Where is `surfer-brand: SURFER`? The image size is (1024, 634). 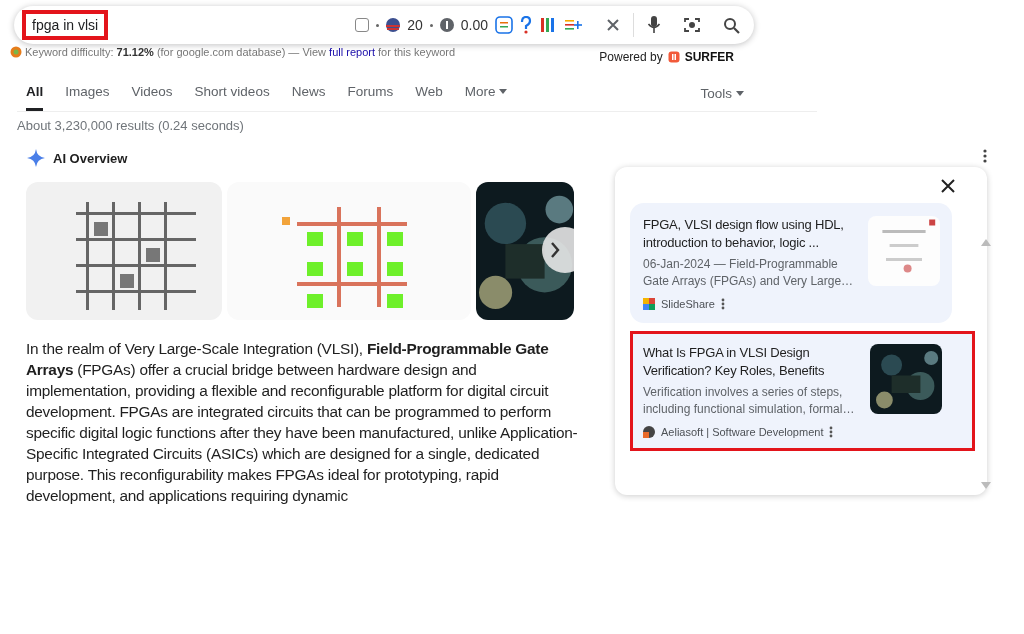
surfer-brand: SURFER is located at coordinates (709, 57).